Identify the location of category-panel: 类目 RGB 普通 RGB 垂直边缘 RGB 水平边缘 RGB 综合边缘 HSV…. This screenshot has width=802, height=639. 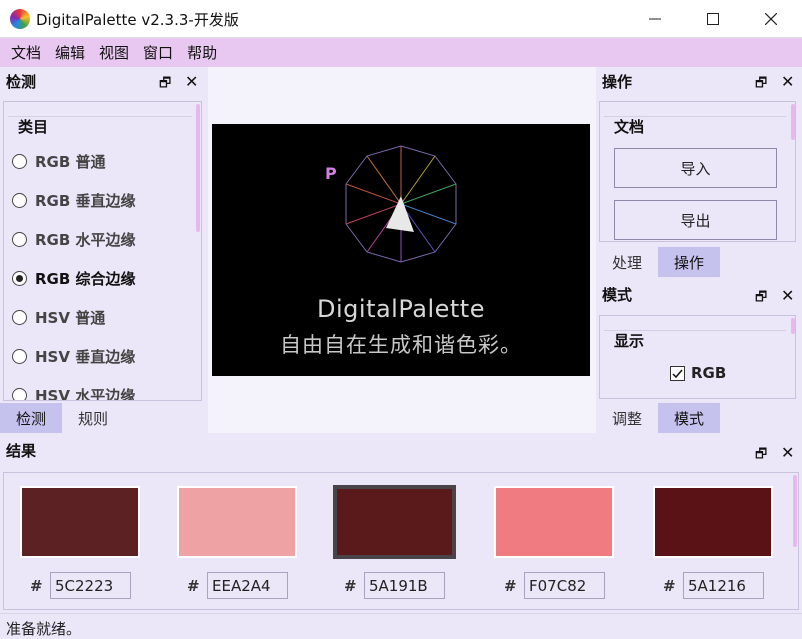
(102, 251).